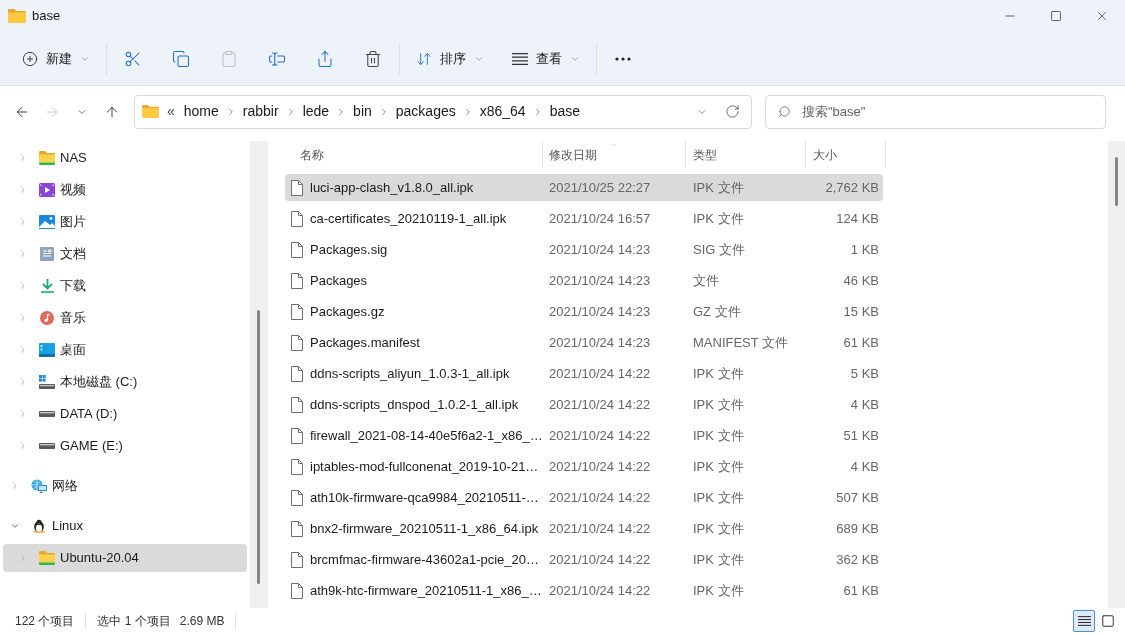  Describe the element at coordinates (861, 435) in the screenshot. I see `file-size: 51 KB` at that location.